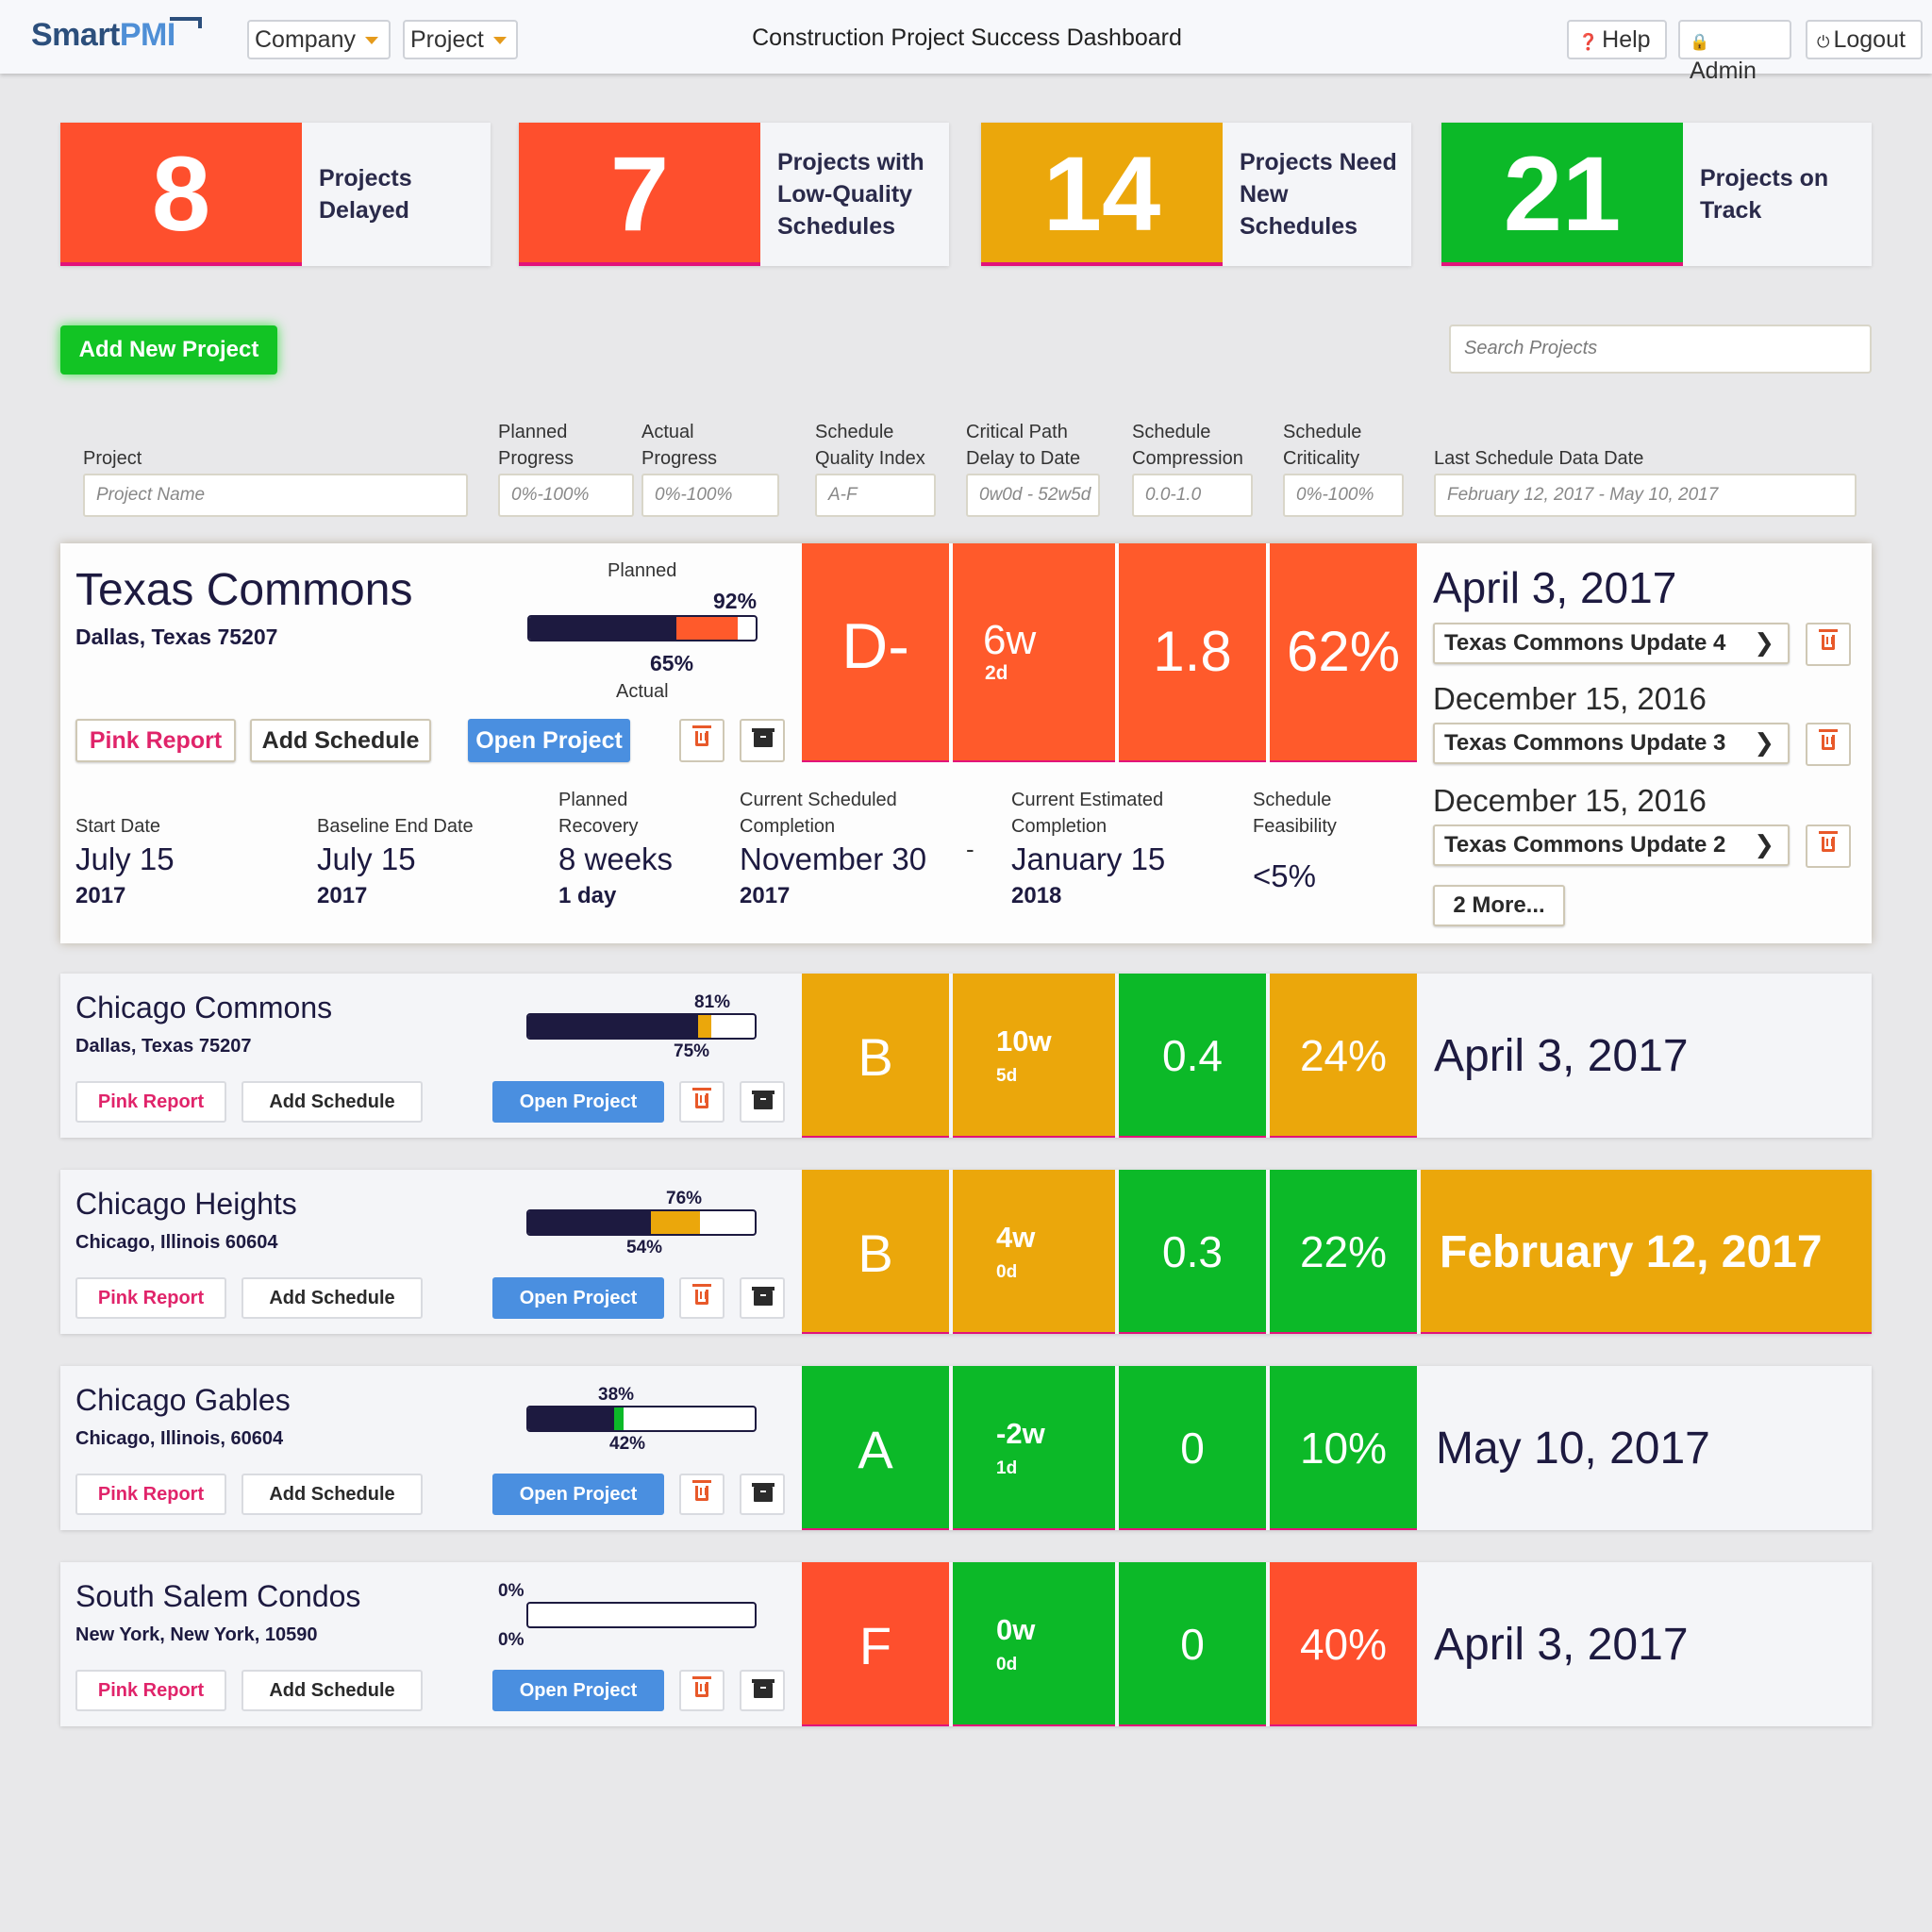 The width and height of the screenshot is (1932, 1932). Describe the element at coordinates (168, 350) in the screenshot. I see `add-new-project-button: Add New Project` at that location.